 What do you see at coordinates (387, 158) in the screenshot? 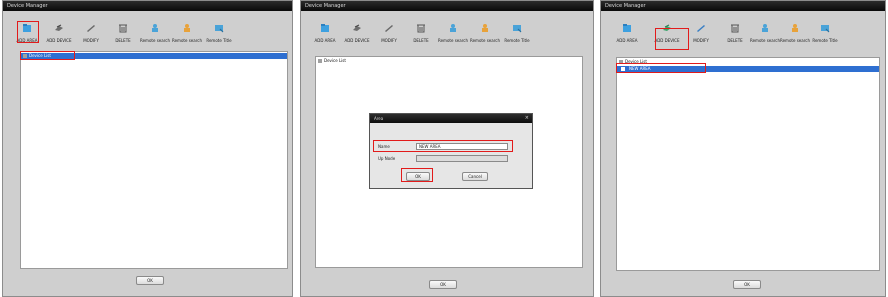
I see `up-node-label: Up Node` at bounding box center [387, 158].